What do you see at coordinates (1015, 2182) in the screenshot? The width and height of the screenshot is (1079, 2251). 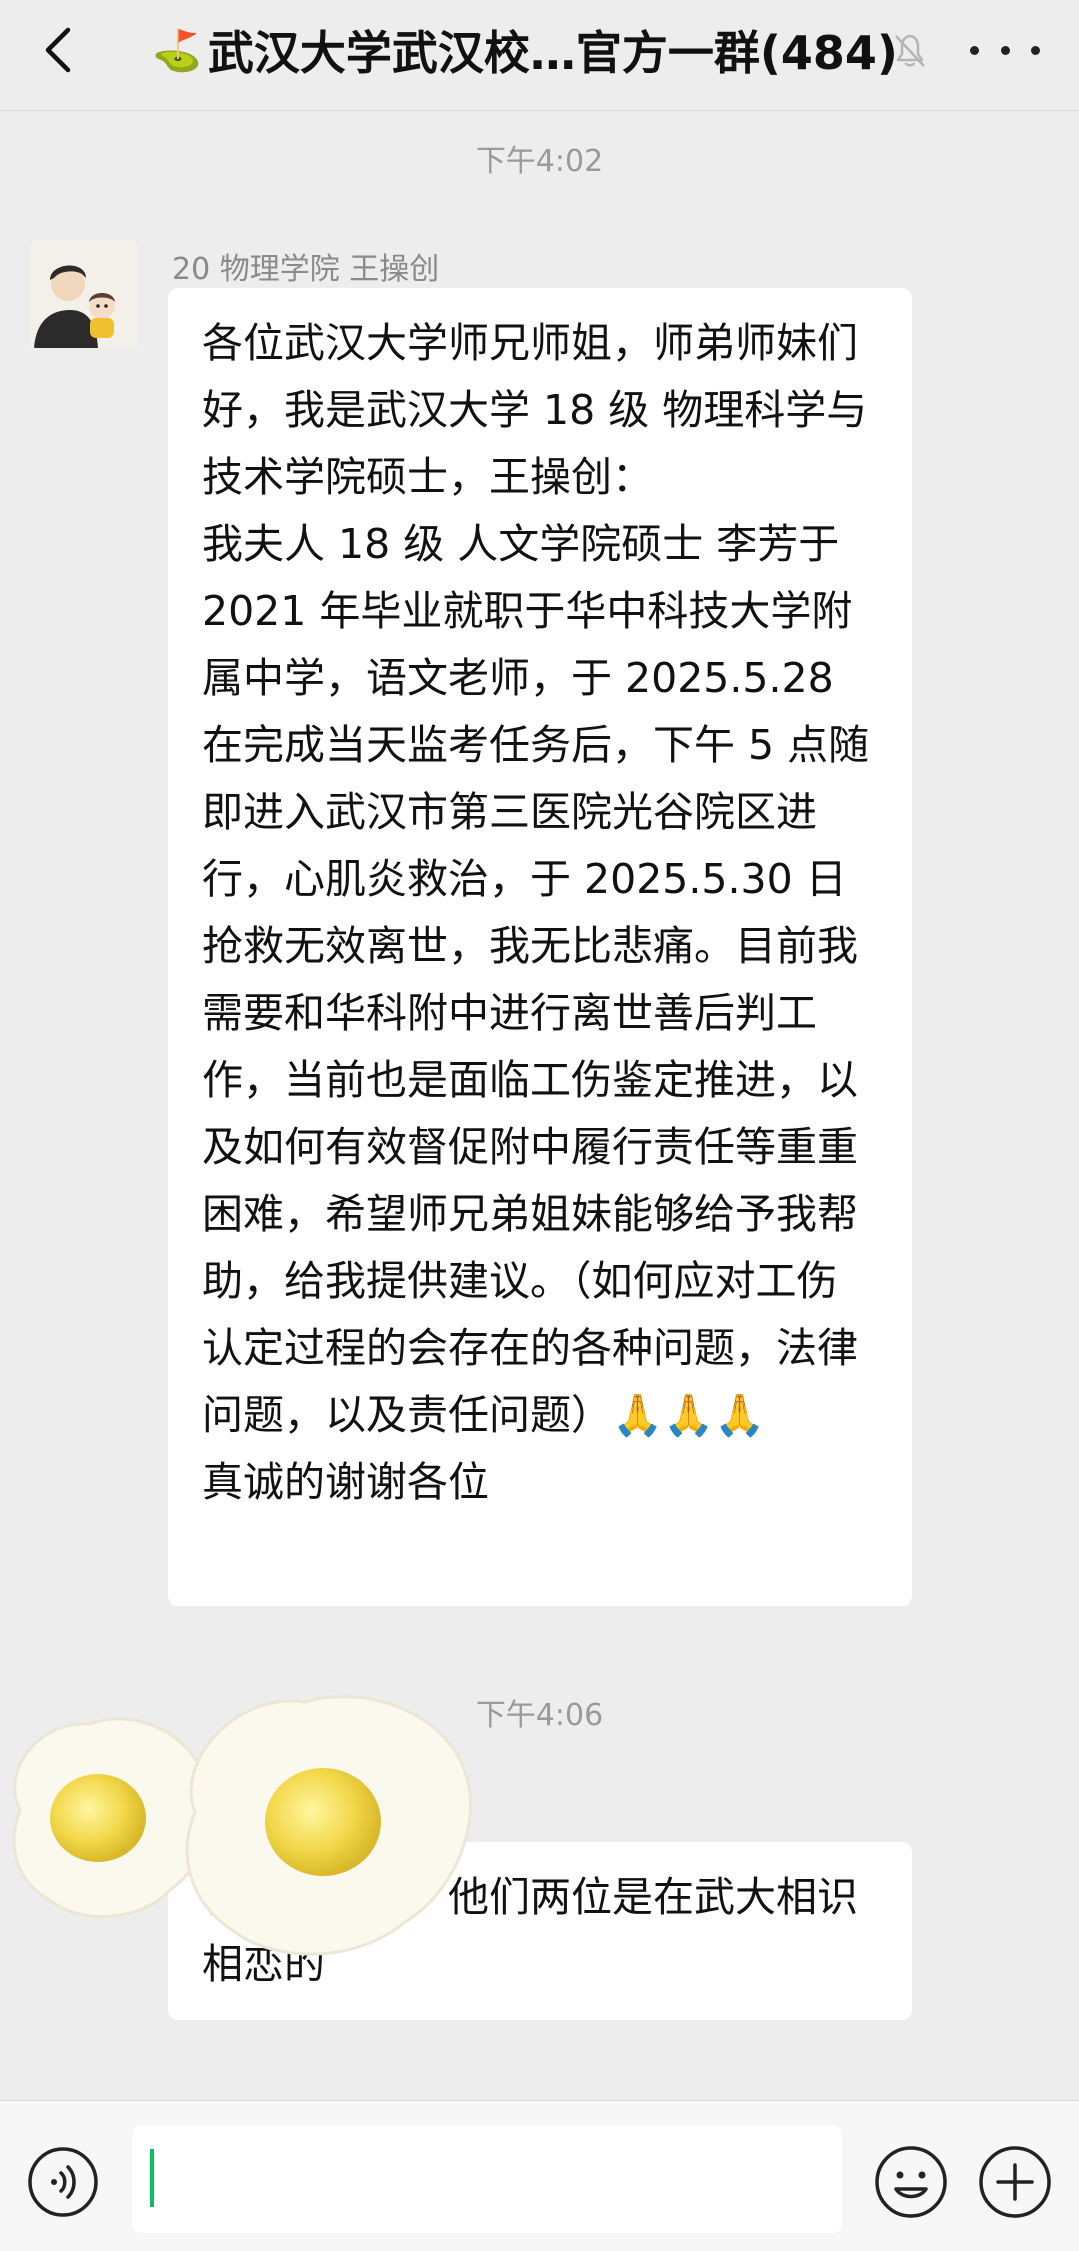 I see `plus-icon` at bounding box center [1015, 2182].